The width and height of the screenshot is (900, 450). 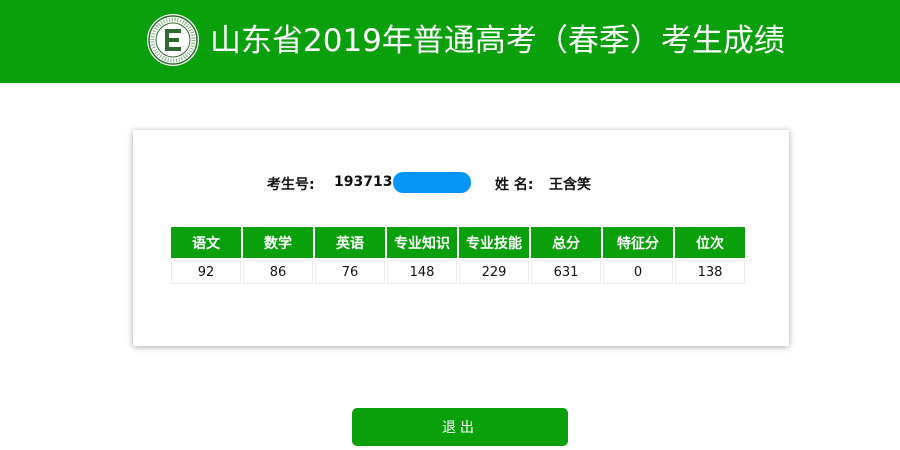 I want to click on header-total: 总分, so click(x=566, y=242).